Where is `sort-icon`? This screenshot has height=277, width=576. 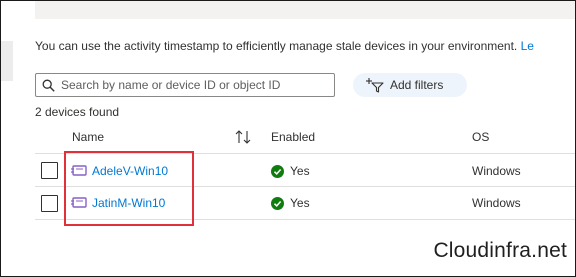
sort-icon is located at coordinates (243, 137).